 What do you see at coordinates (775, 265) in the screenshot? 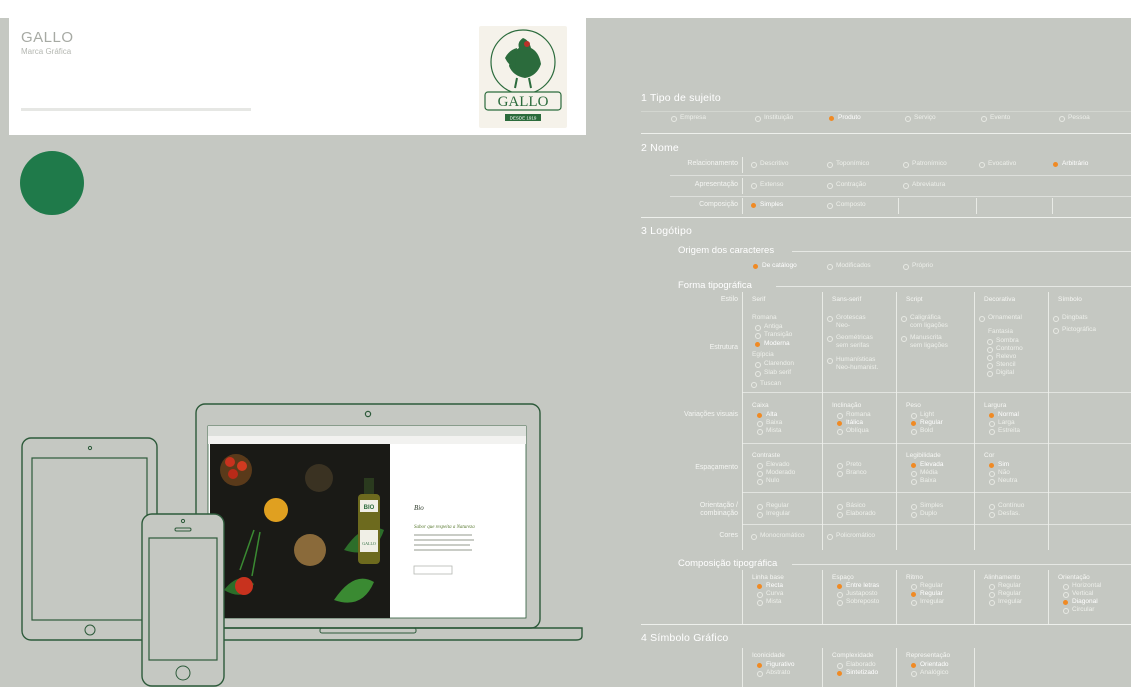
I see `s3-origem-opt-1-selected: De catálogo` at bounding box center [775, 265].